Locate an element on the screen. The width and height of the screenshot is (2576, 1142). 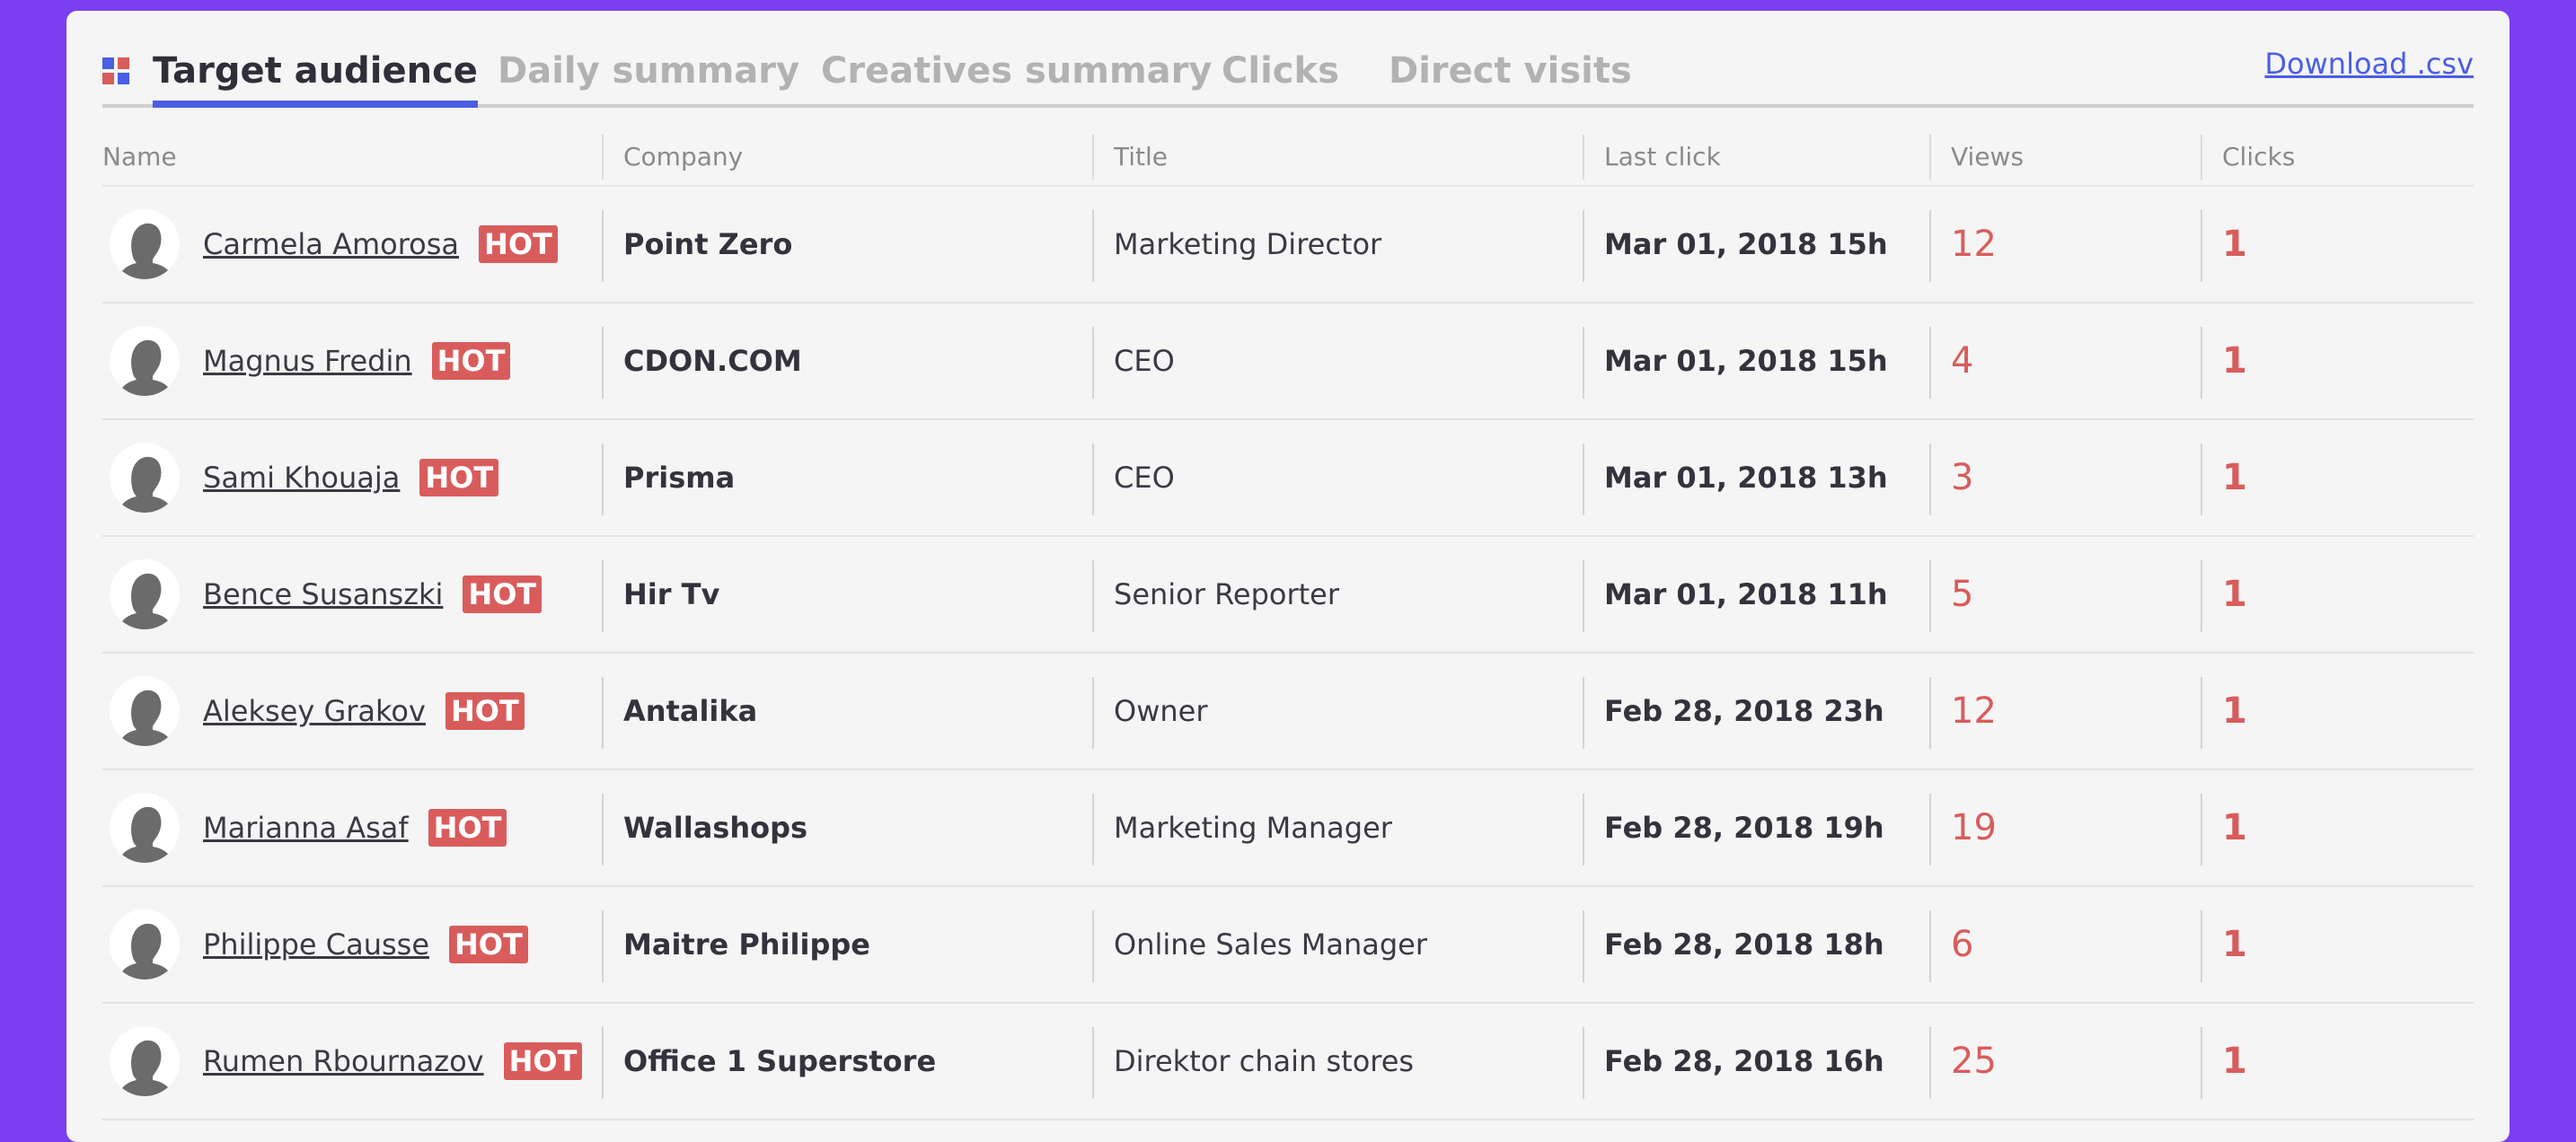
contact-name-link: Philippe Causse is located at coordinates (316, 945).